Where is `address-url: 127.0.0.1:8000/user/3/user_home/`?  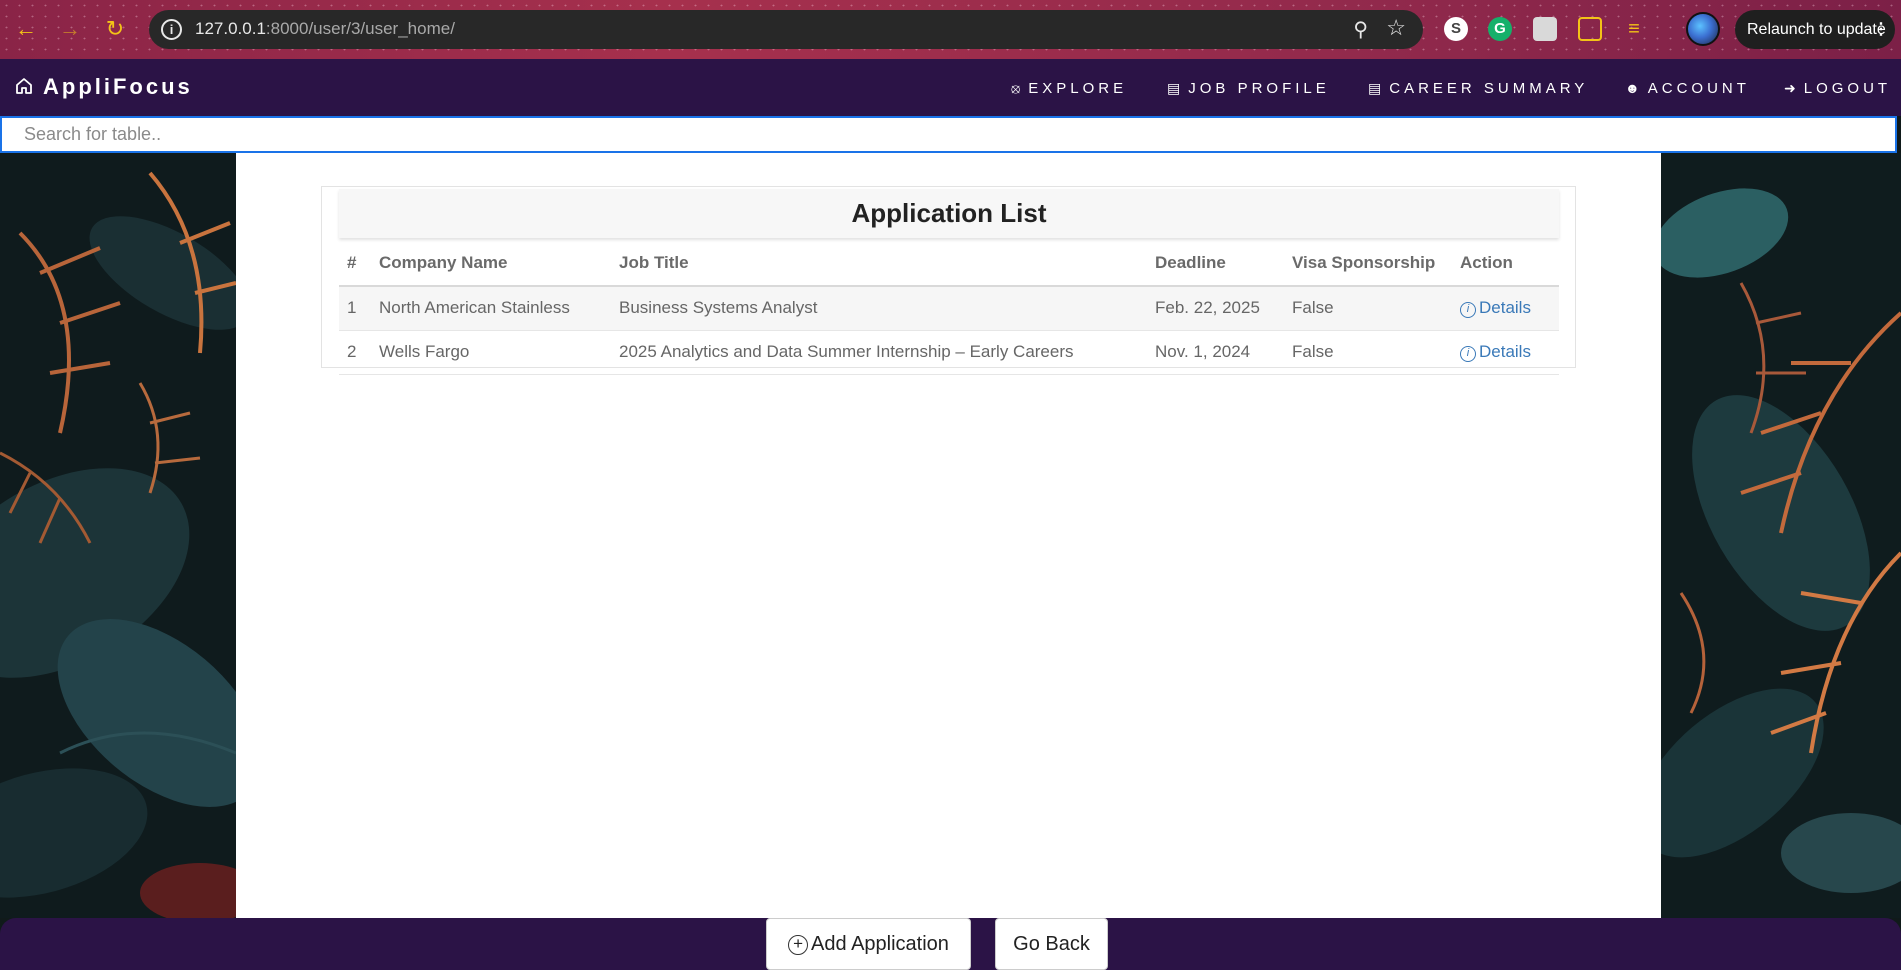
address-url: 127.0.0.1:8000/user/3/user_home/ is located at coordinates (325, 29).